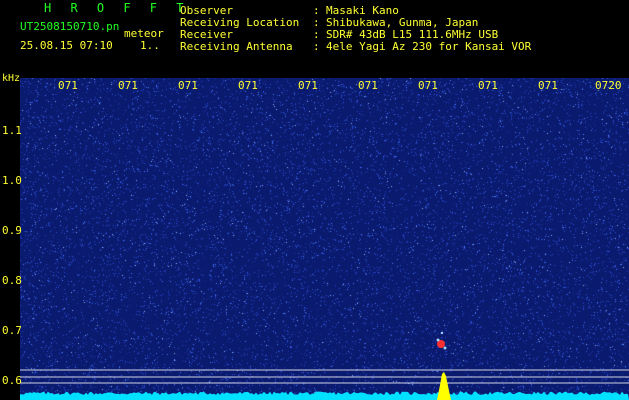 This screenshot has height=400, width=629. Describe the element at coordinates (117, 8) in the screenshot. I see `app-brand: H R O F F T` at that location.